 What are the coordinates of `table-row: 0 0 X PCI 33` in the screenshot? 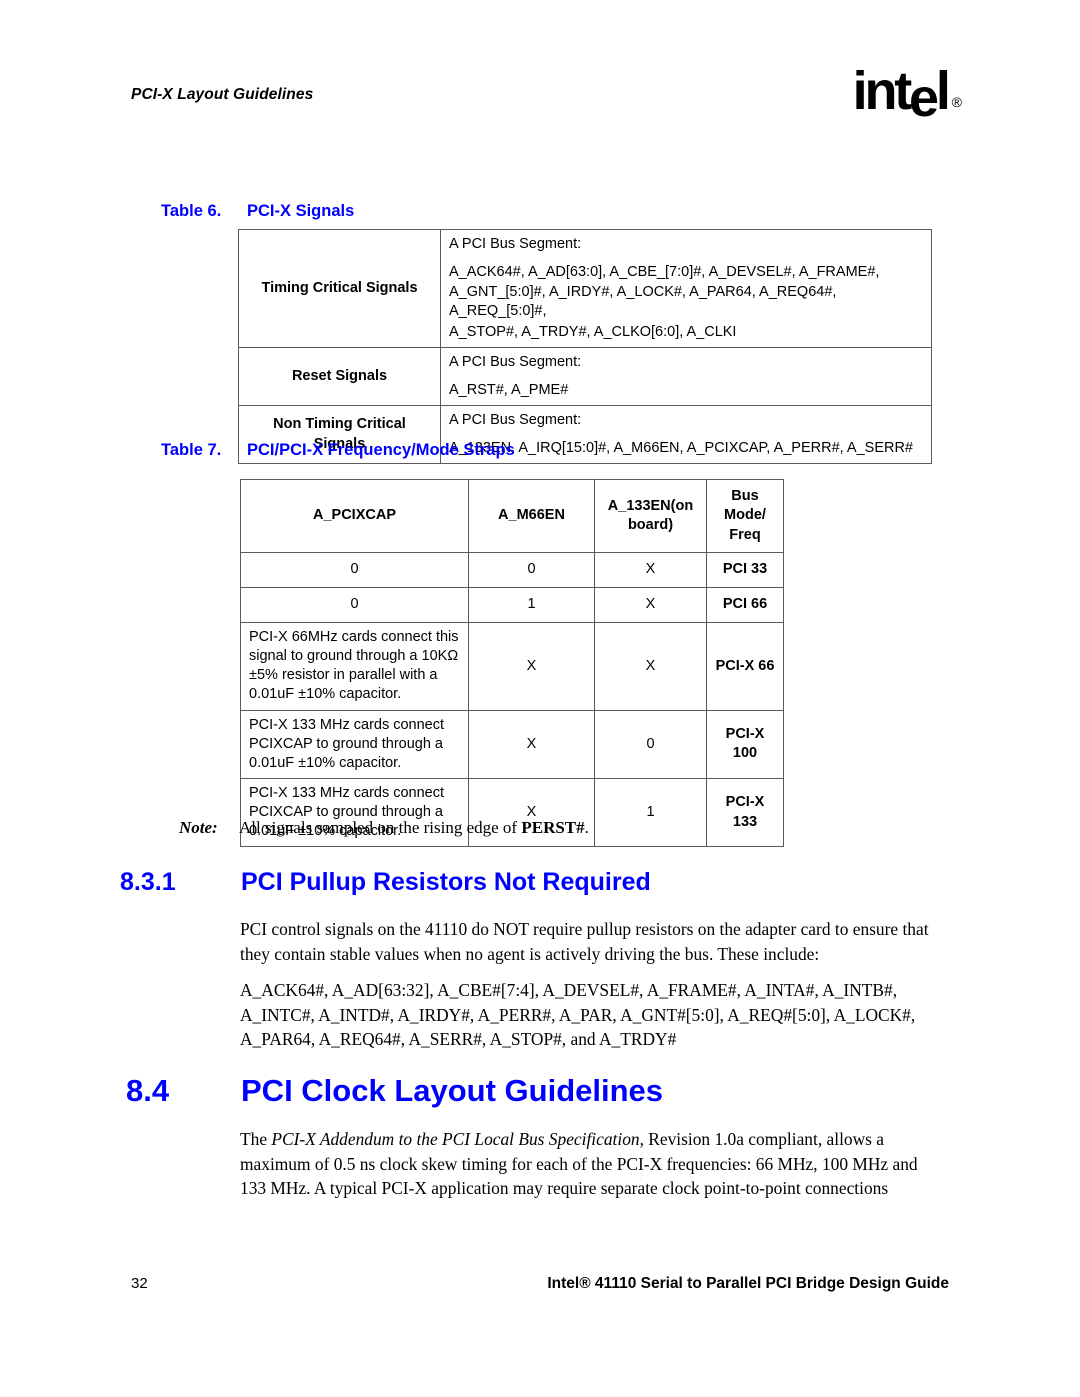 It's located at (512, 570).